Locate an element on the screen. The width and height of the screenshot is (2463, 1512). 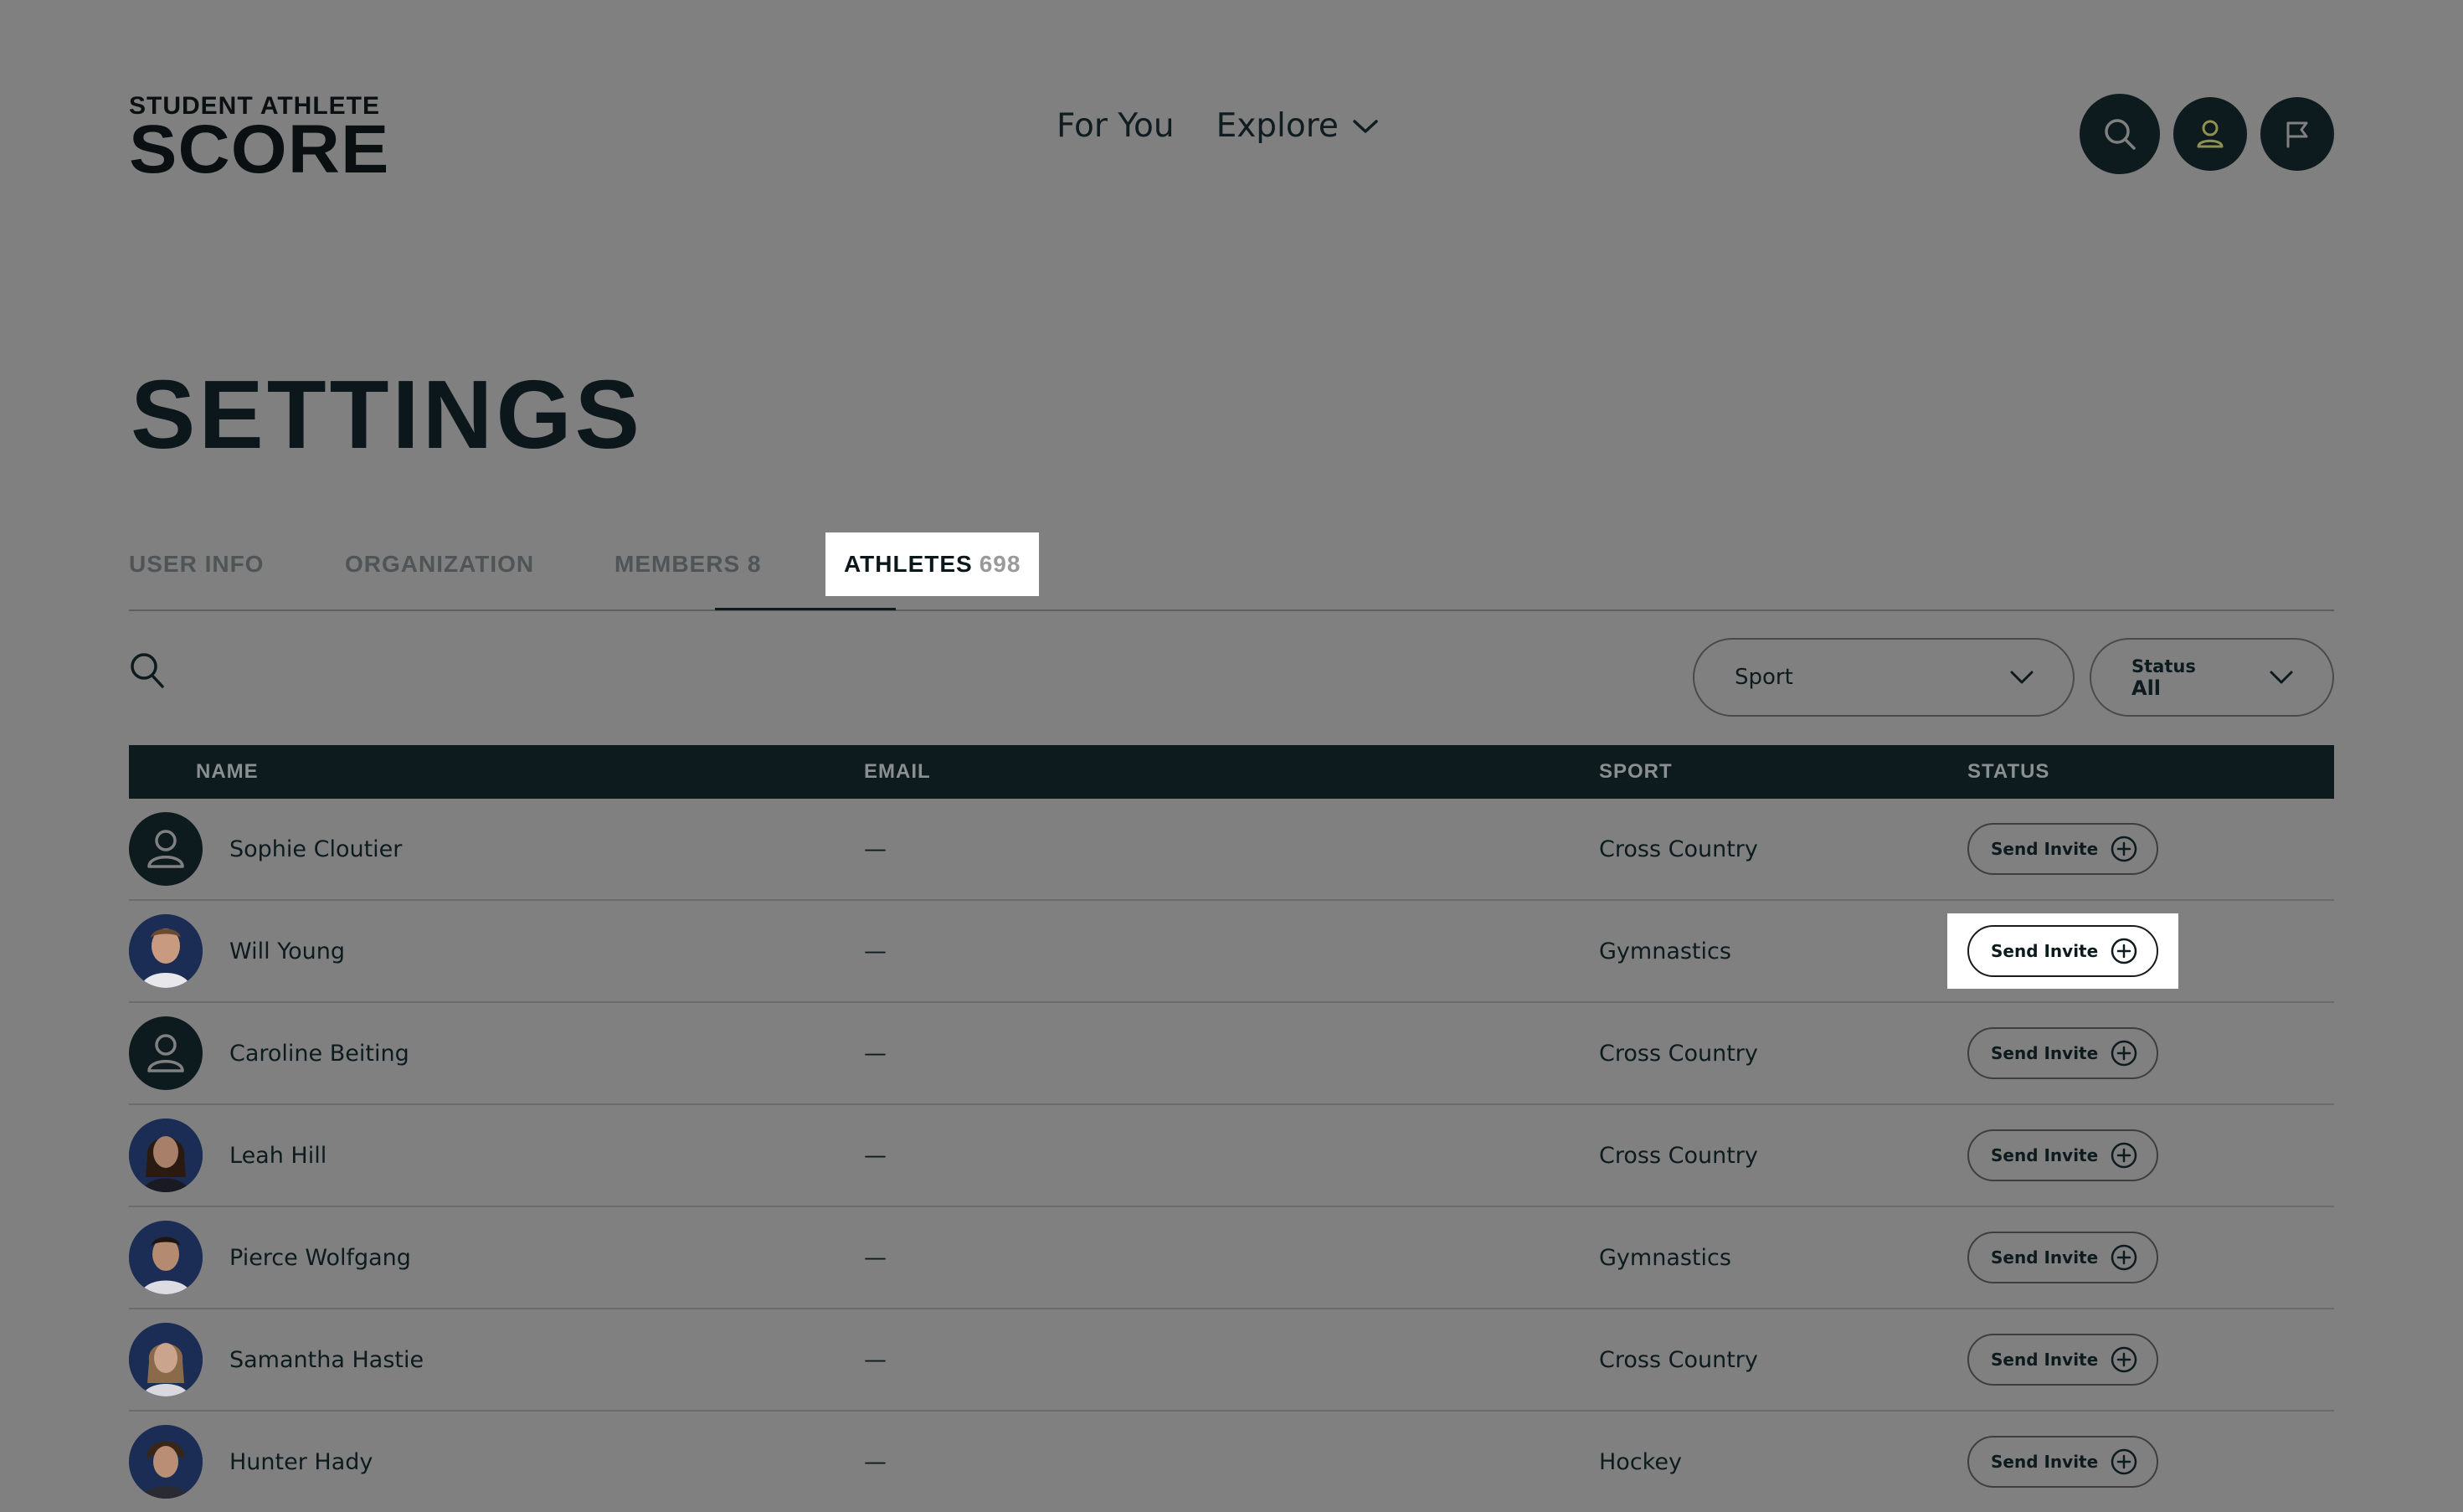
flag-button is located at coordinates (2297, 134).